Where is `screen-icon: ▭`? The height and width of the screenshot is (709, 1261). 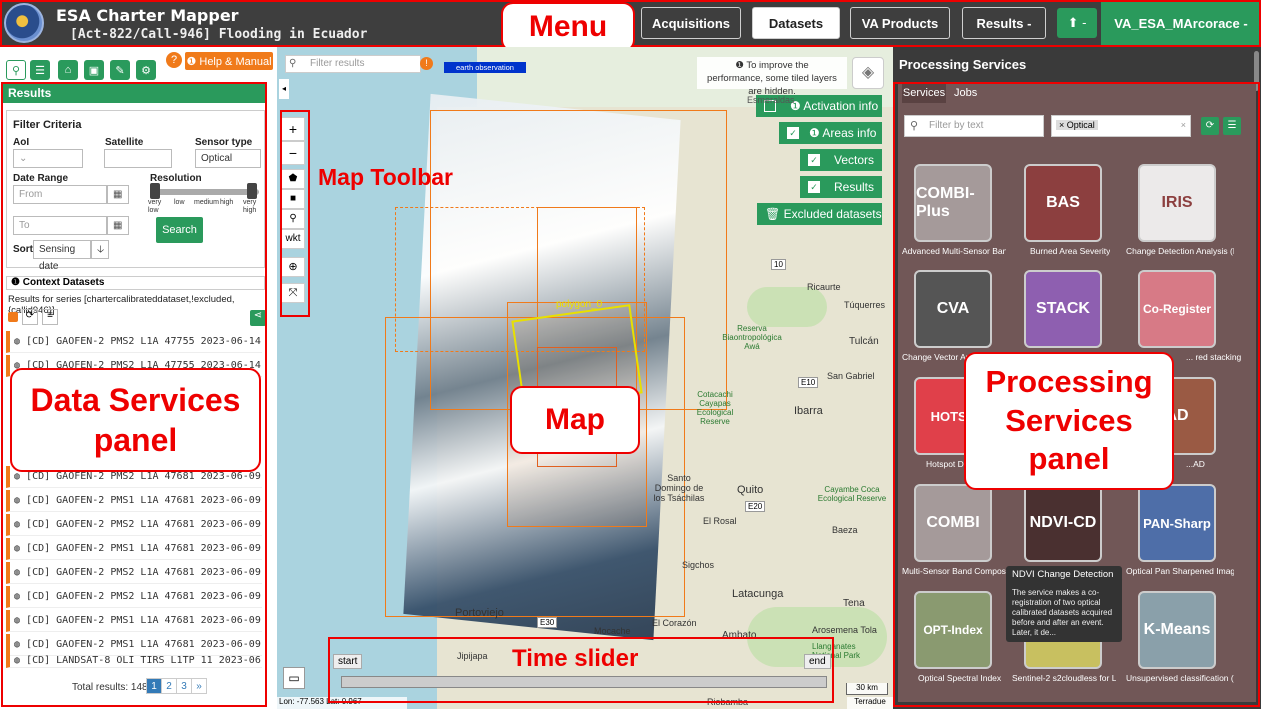
screen-icon: ▭ is located at coordinates (294, 678).